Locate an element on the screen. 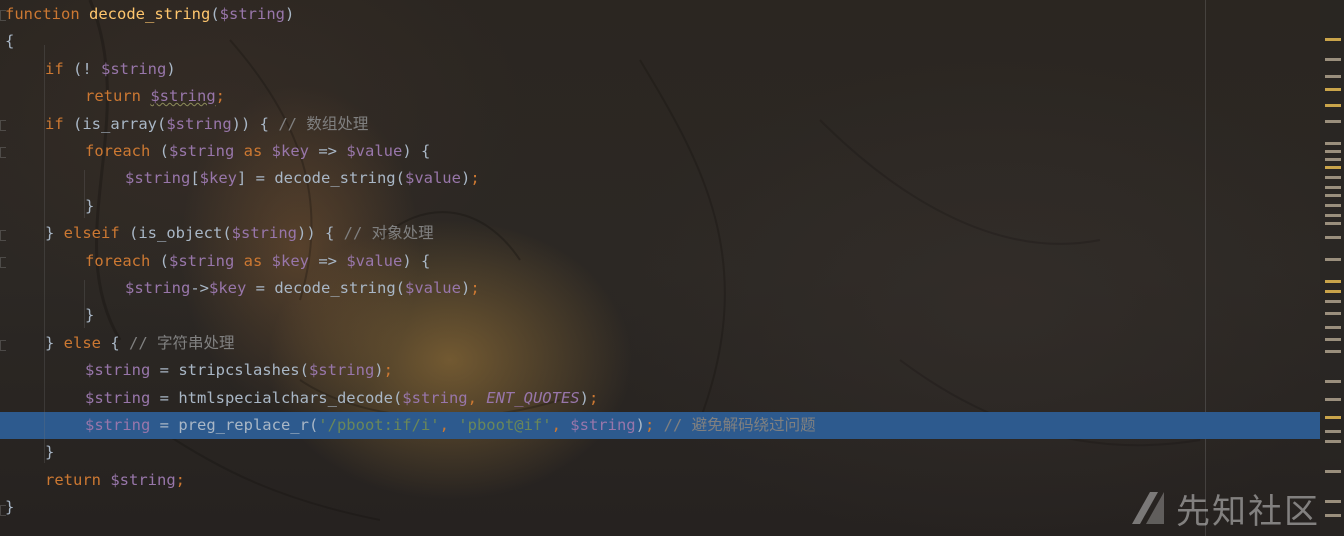  code-line: } elseif (is_object($string)) { // 对象处理 is located at coordinates (660, 233).